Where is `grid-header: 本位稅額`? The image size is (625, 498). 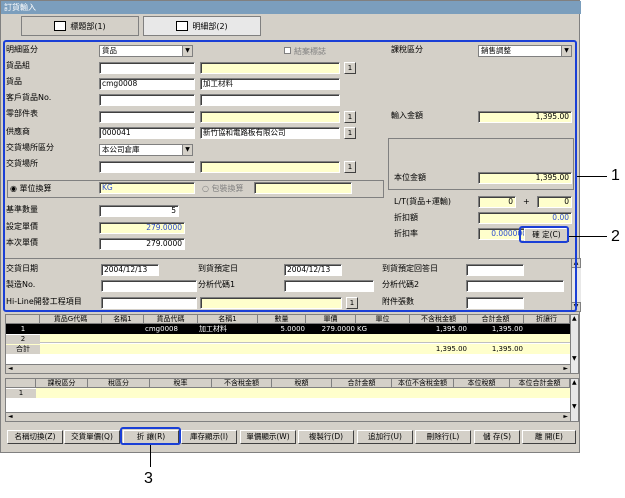 grid-header: 本位稅額 is located at coordinates (482, 383).